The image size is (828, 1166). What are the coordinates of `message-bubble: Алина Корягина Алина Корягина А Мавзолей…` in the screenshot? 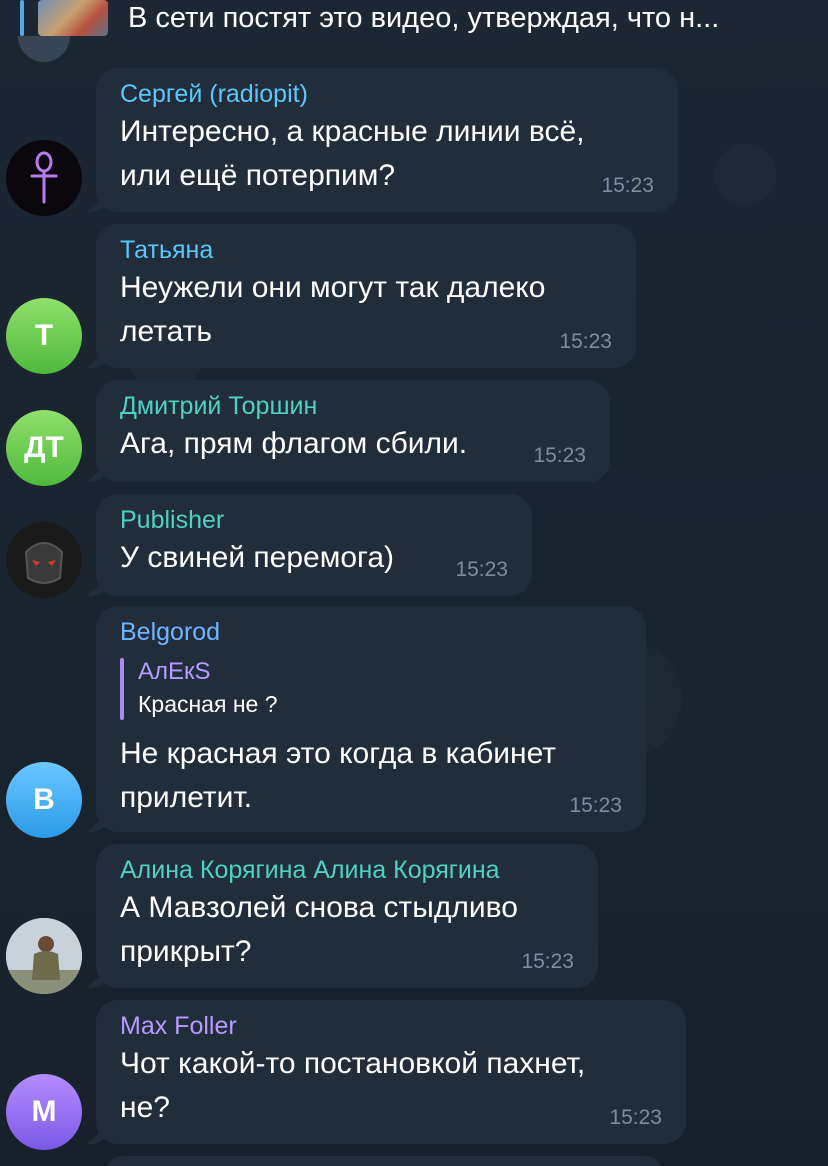 It's located at (342, 916).